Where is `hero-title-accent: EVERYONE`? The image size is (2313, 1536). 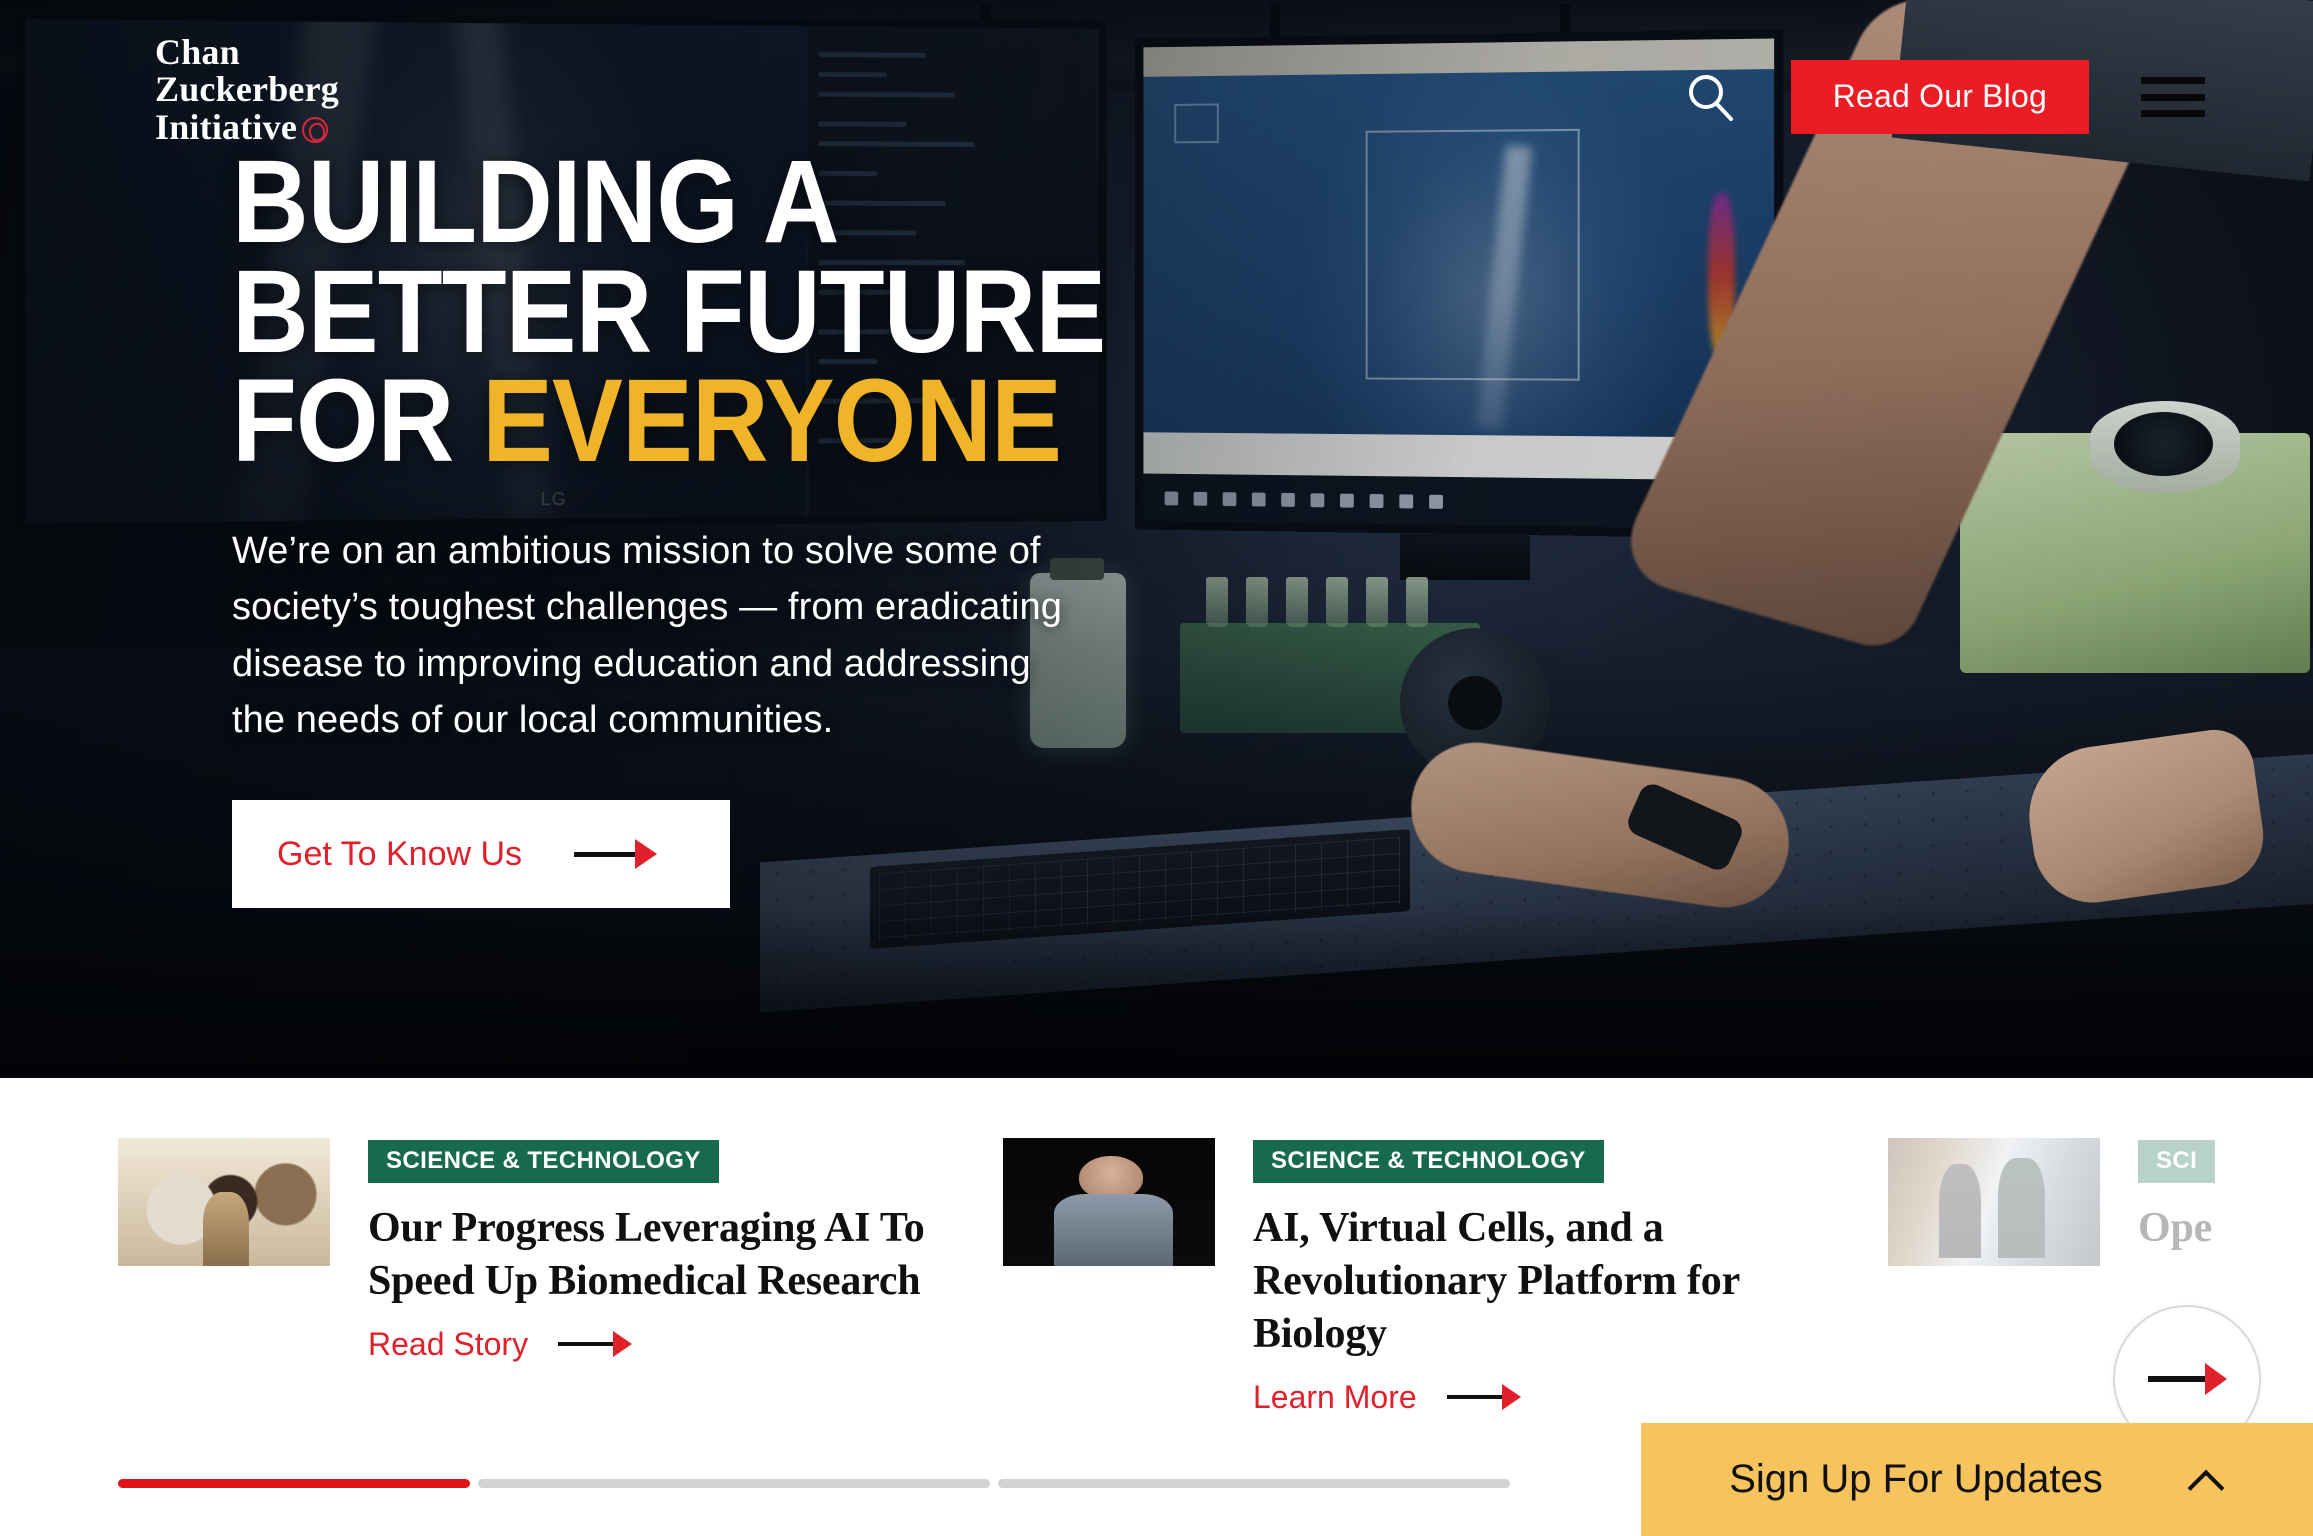
hero-title-accent: EVERYONE is located at coordinates (772, 421).